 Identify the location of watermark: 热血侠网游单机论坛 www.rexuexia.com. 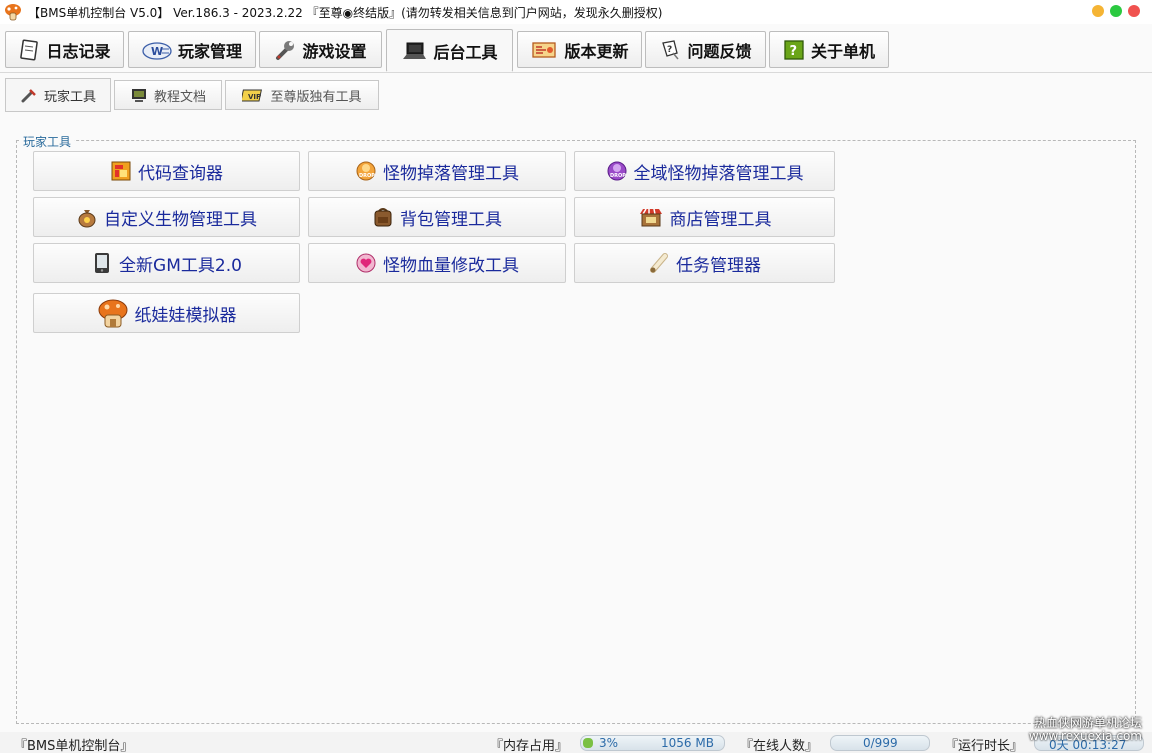
(1085, 729).